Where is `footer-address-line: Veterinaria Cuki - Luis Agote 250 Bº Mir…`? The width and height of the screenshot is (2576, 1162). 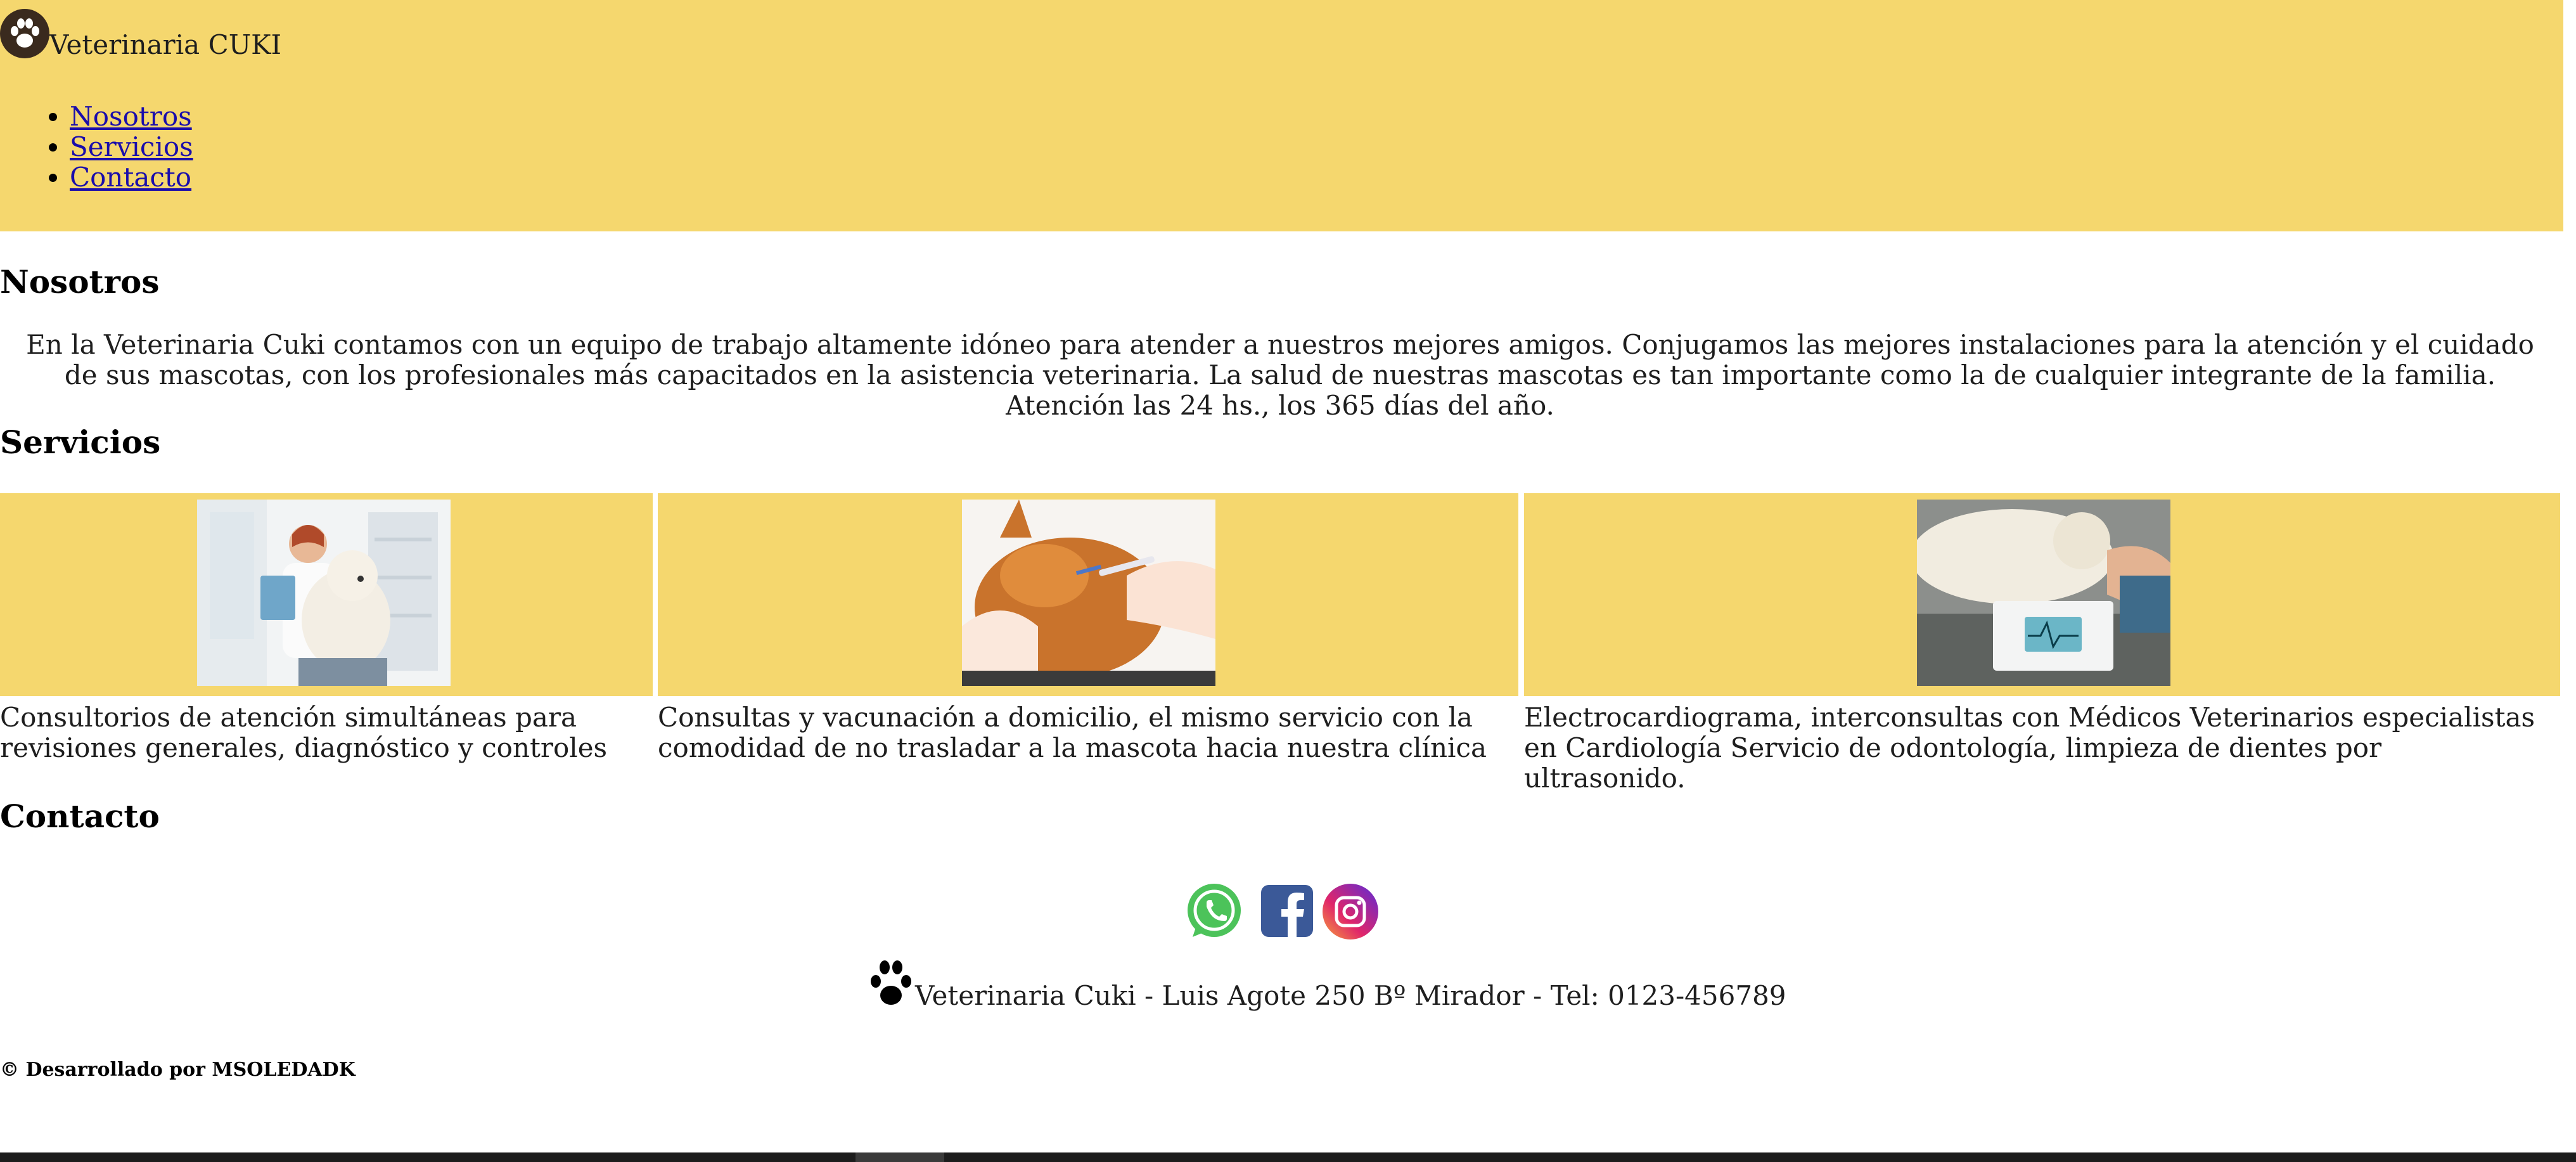 footer-address-line: Veterinaria Cuki - Luis Agote 250 Bº Mir… is located at coordinates (1326, 983).